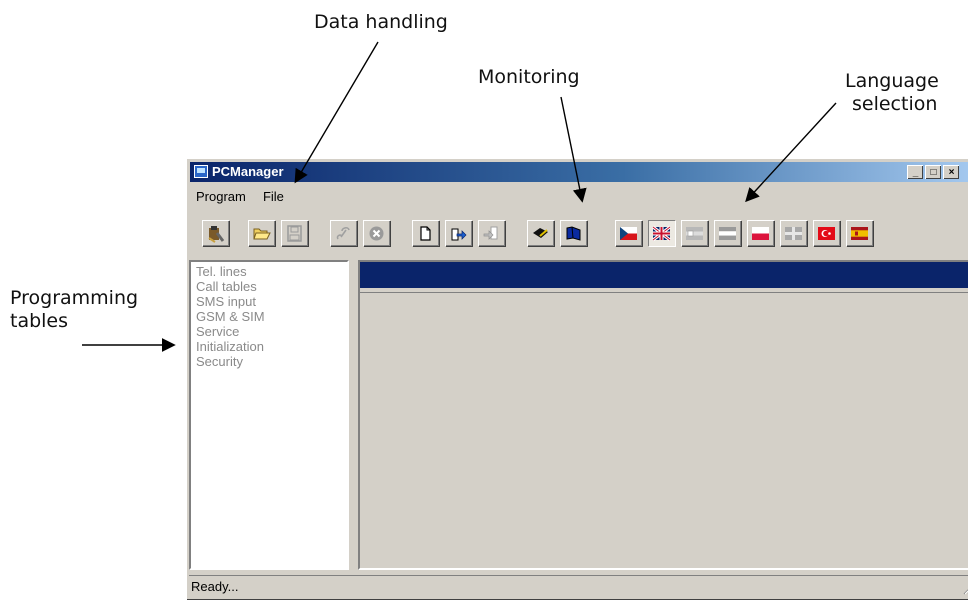 The image size is (968, 600). What do you see at coordinates (230, 361) in the screenshot?
I see `tree-item-security: Security` at bounding box center [230, 361].